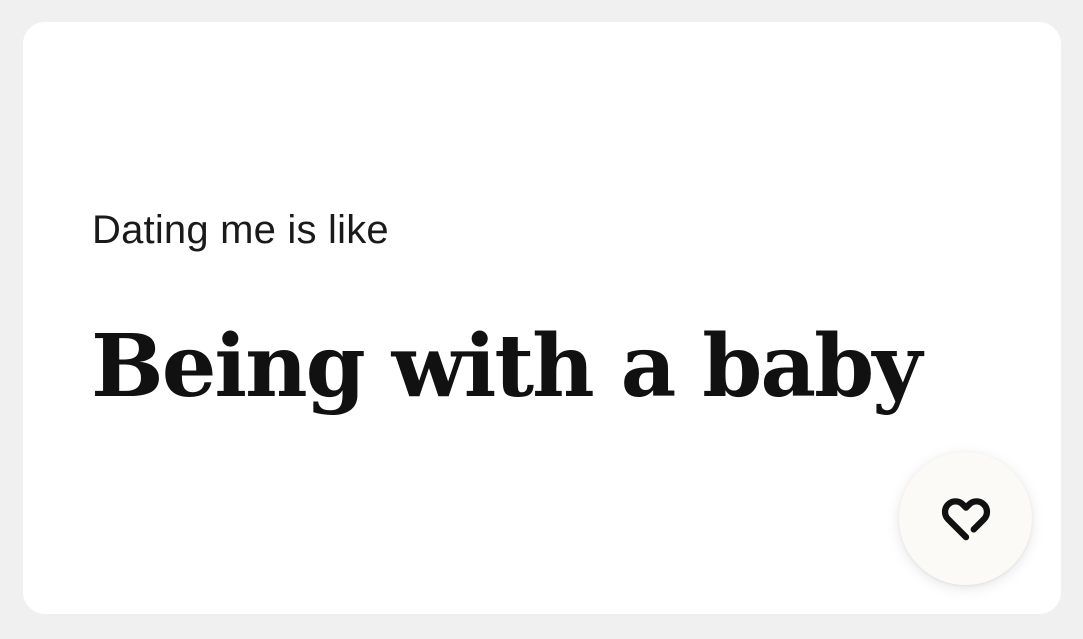  Describe the element at coordinates (240, 230) in the screenshot. I see `prompt-question: Dating me is like` at that location.